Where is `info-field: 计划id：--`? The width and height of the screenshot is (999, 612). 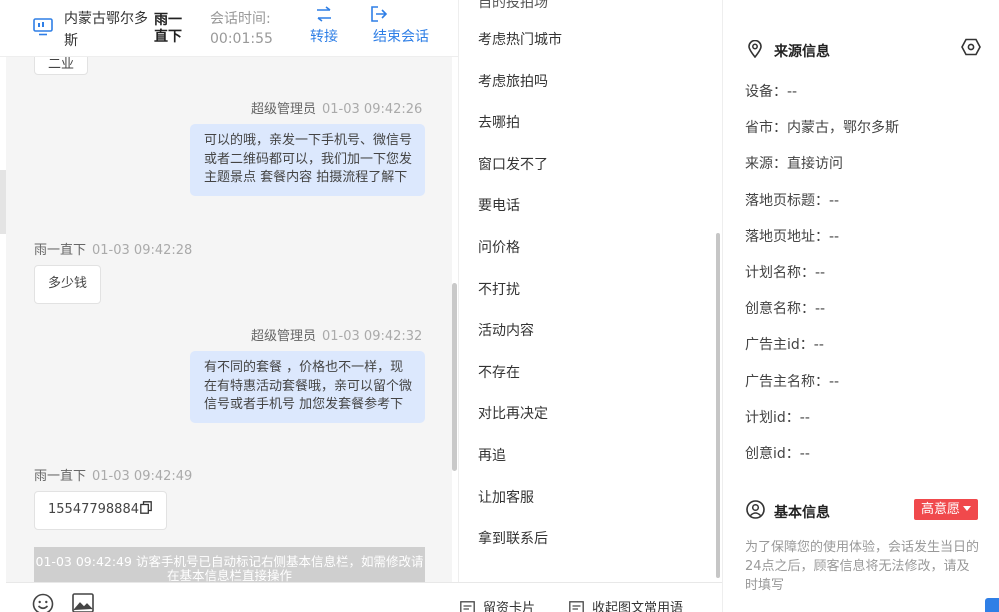
info-field: 计划id：-- is located at coordinates (777, 417).